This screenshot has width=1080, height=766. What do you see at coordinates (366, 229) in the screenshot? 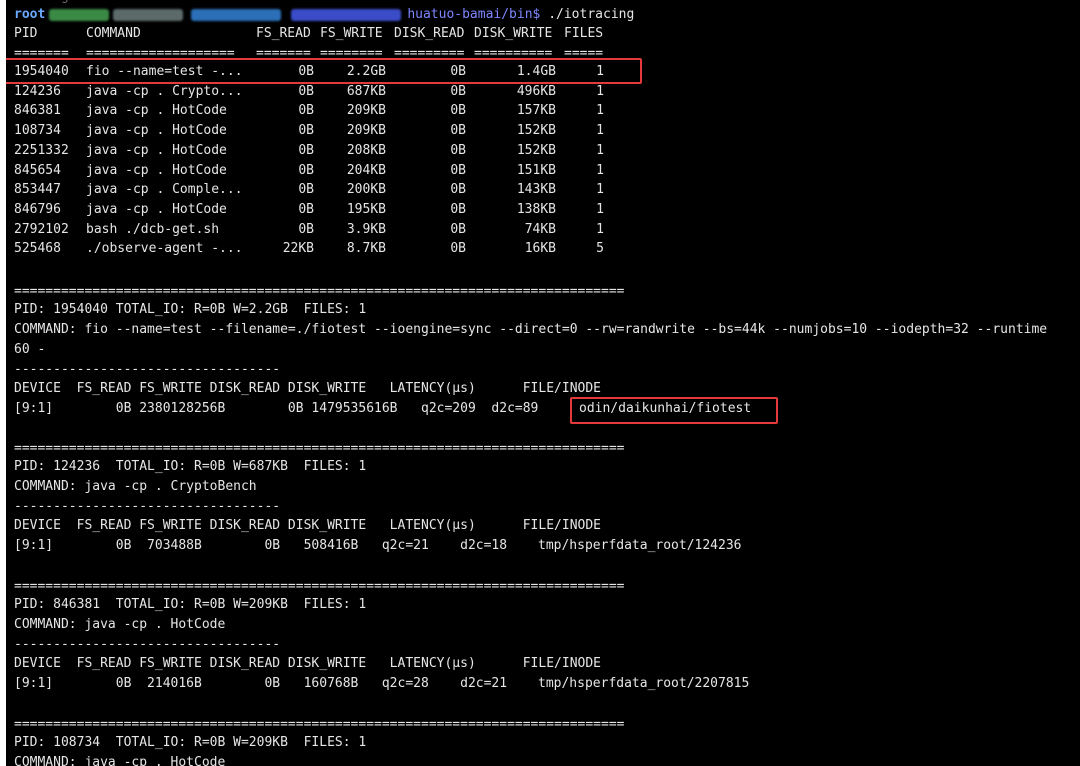
I see `cell-fs-write: 3.9KB` at bounding box center [366, 229].